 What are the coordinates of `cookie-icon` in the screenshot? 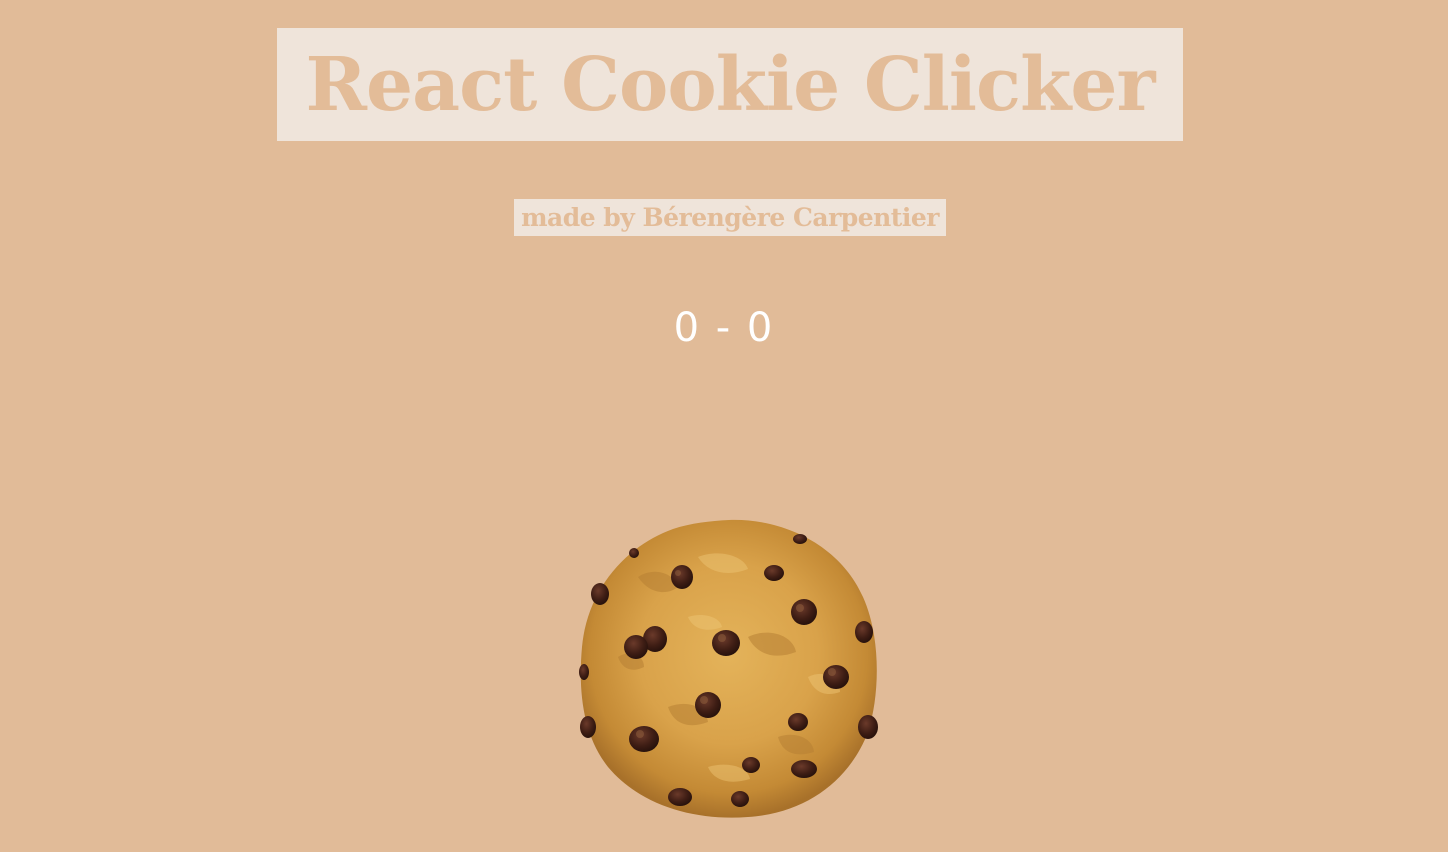 It's located at (728, 668).